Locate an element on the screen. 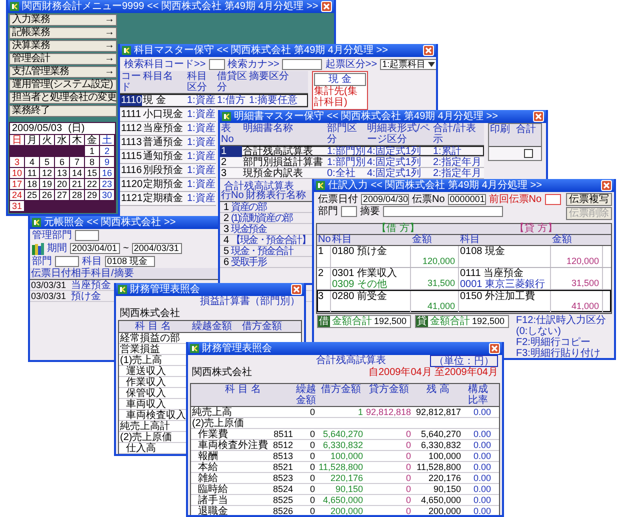  menu-button: 決算業務 → is located at coordinates (63, 46).